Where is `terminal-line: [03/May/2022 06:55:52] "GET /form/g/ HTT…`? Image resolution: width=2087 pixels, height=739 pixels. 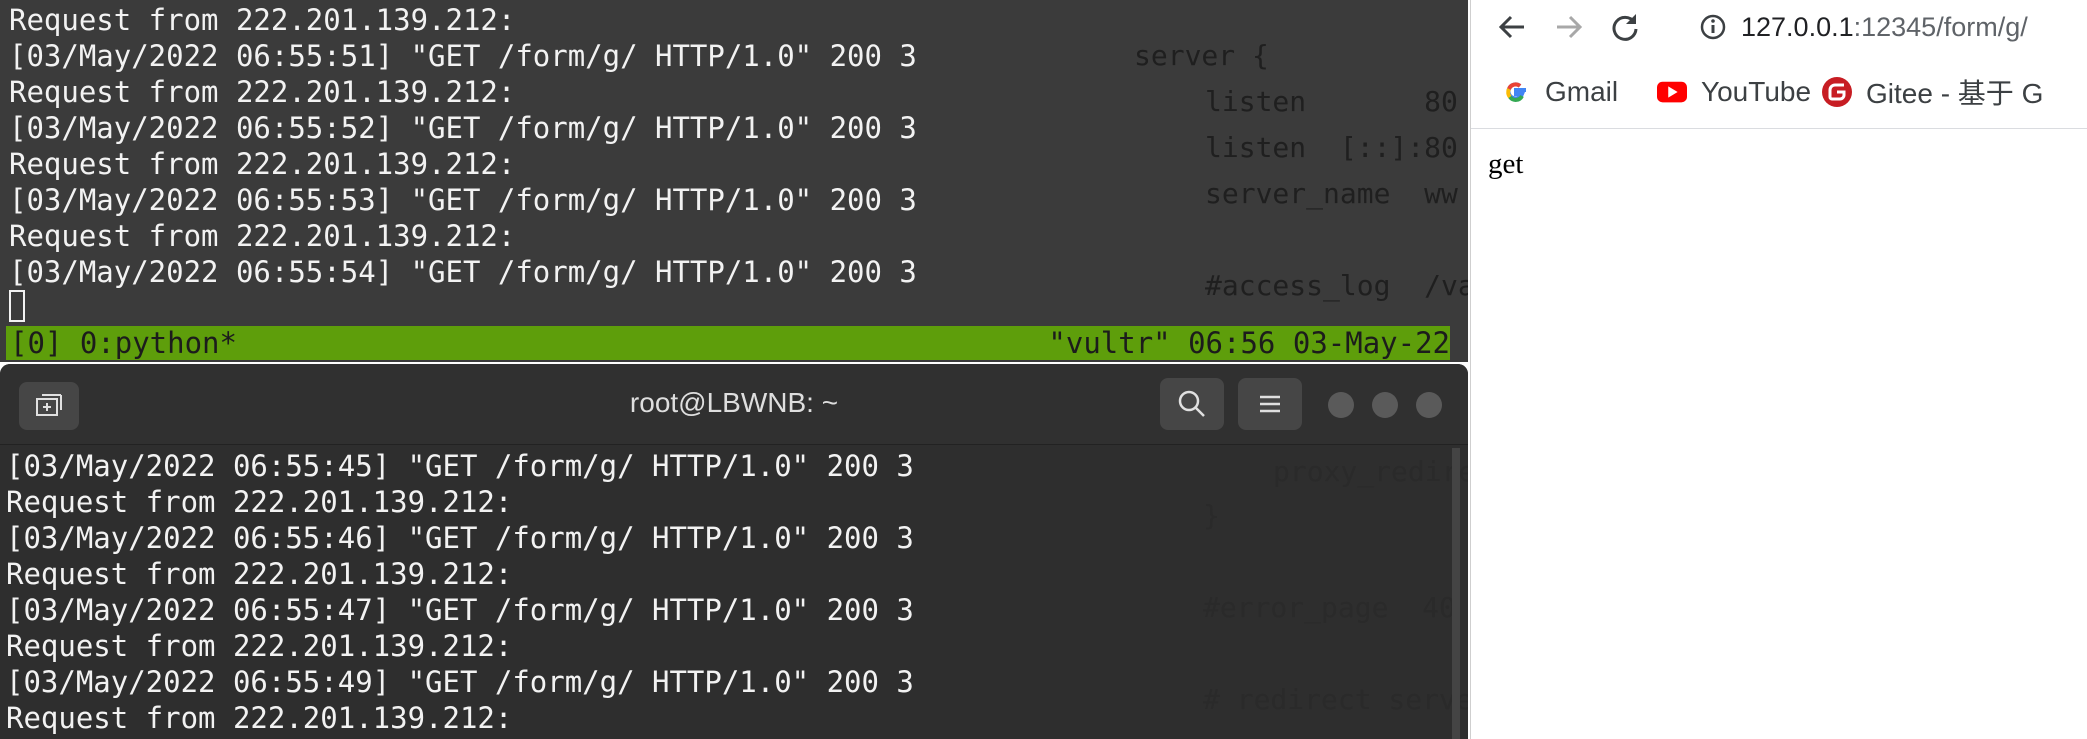
terminal-line: [03/May/2022 06:55:52] "GET /form/g/ HTT… is located at coordinates (463, 128).